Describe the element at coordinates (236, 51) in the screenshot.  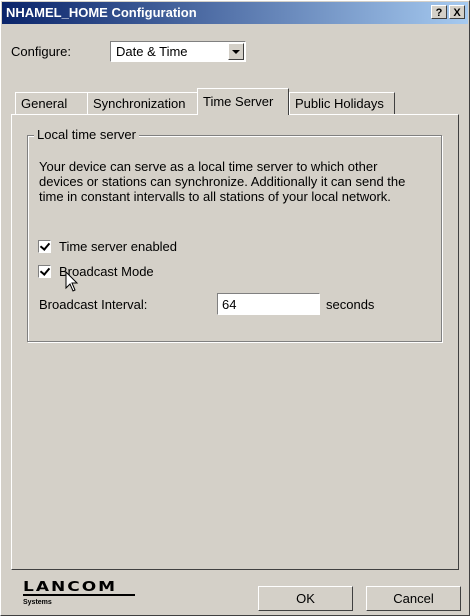
I see `chevron-down-icon` at that location.